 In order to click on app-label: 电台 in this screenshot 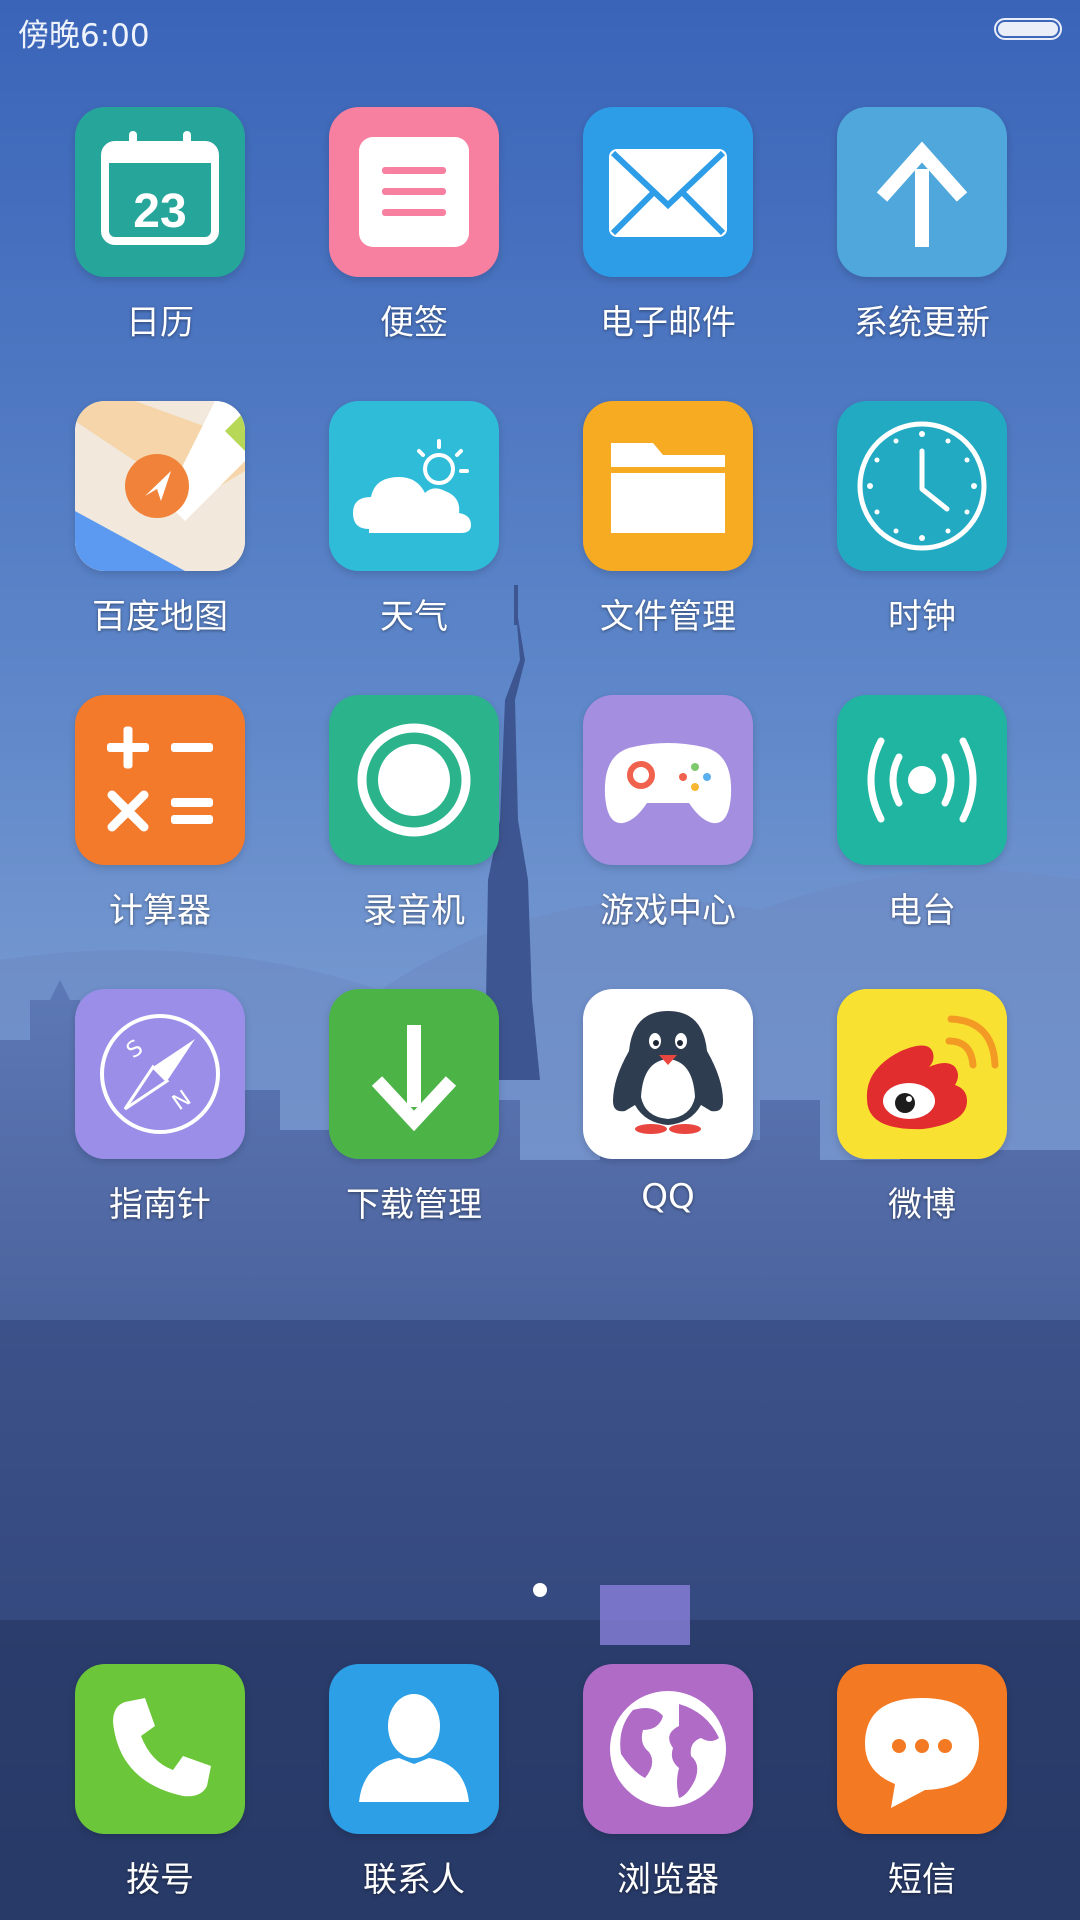, I will do `click(922, 911)`.